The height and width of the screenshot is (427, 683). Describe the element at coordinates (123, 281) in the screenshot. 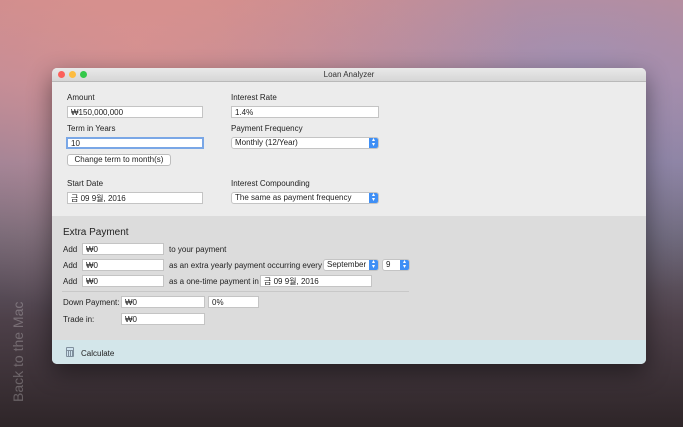

I see `one-time-payment-field: ₩0` at that location.